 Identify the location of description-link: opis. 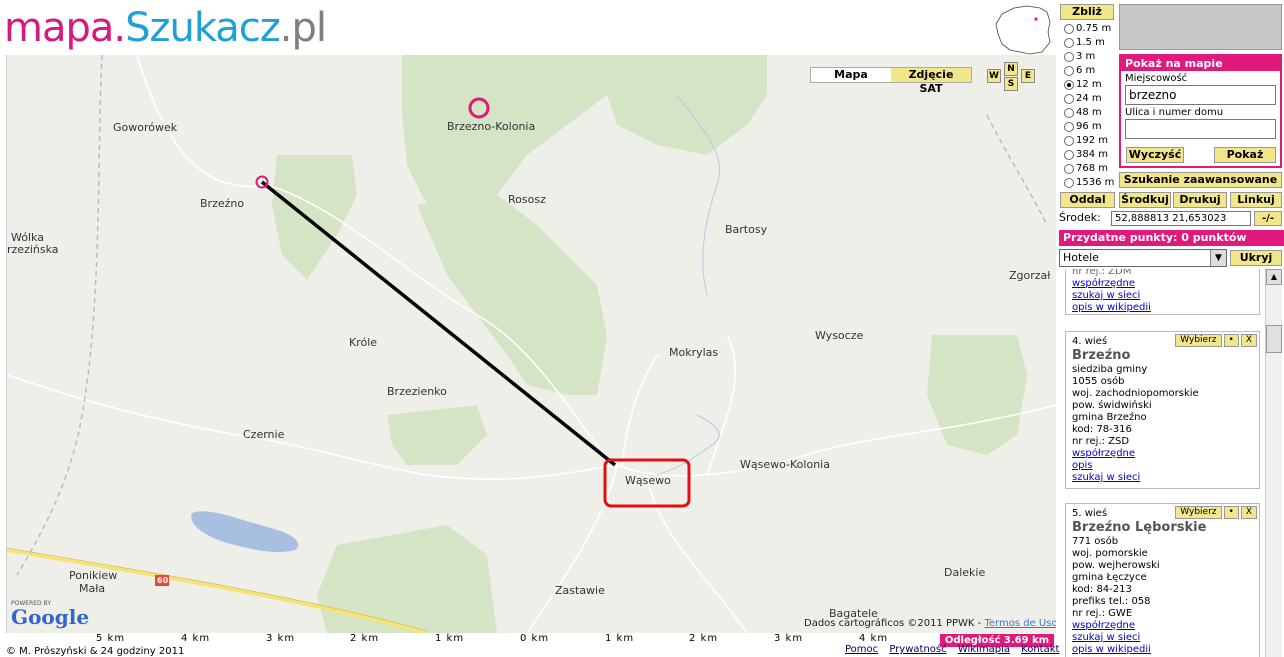
(1162, 466).